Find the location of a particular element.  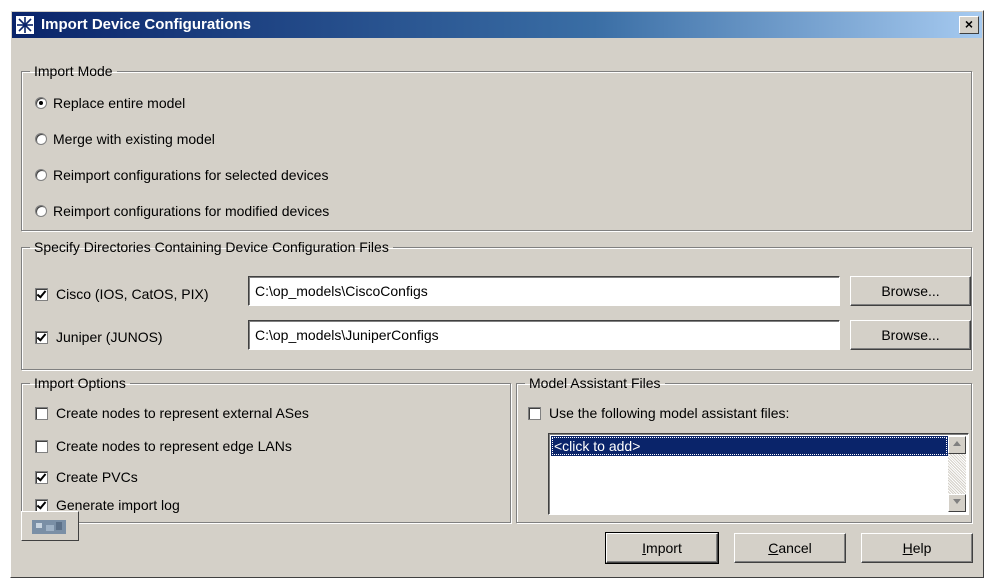

scroll-up-button is located at coordinates (957, 445).